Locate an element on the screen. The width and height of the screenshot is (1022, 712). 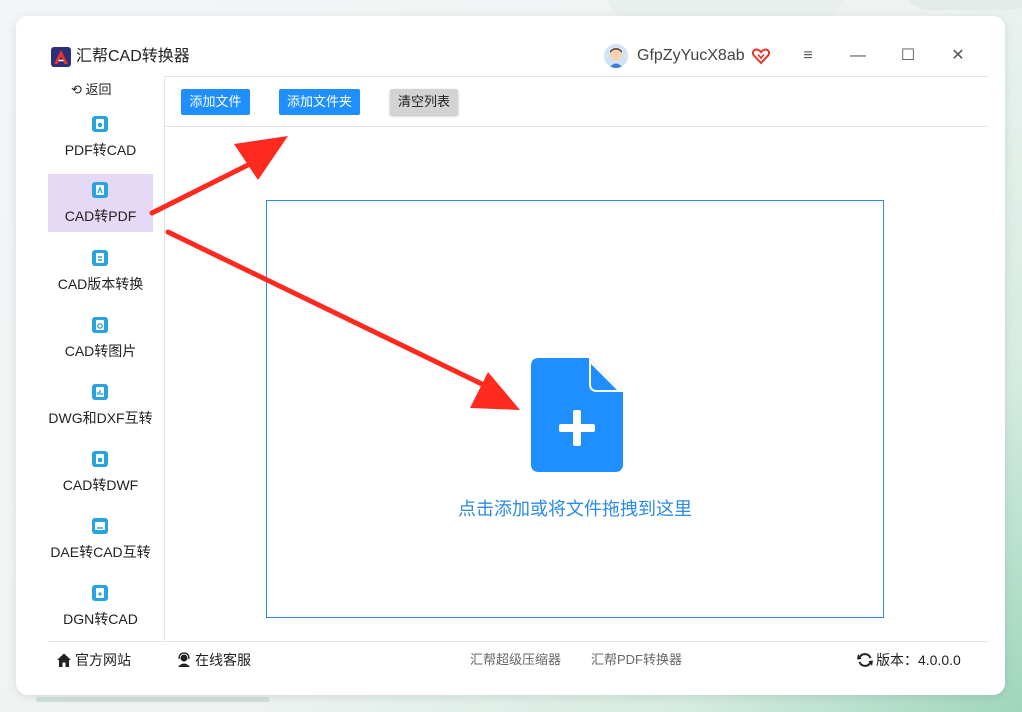
sidebar-item-cad-to-dwf: CAD转DWF is located at coordinates (100, 472).